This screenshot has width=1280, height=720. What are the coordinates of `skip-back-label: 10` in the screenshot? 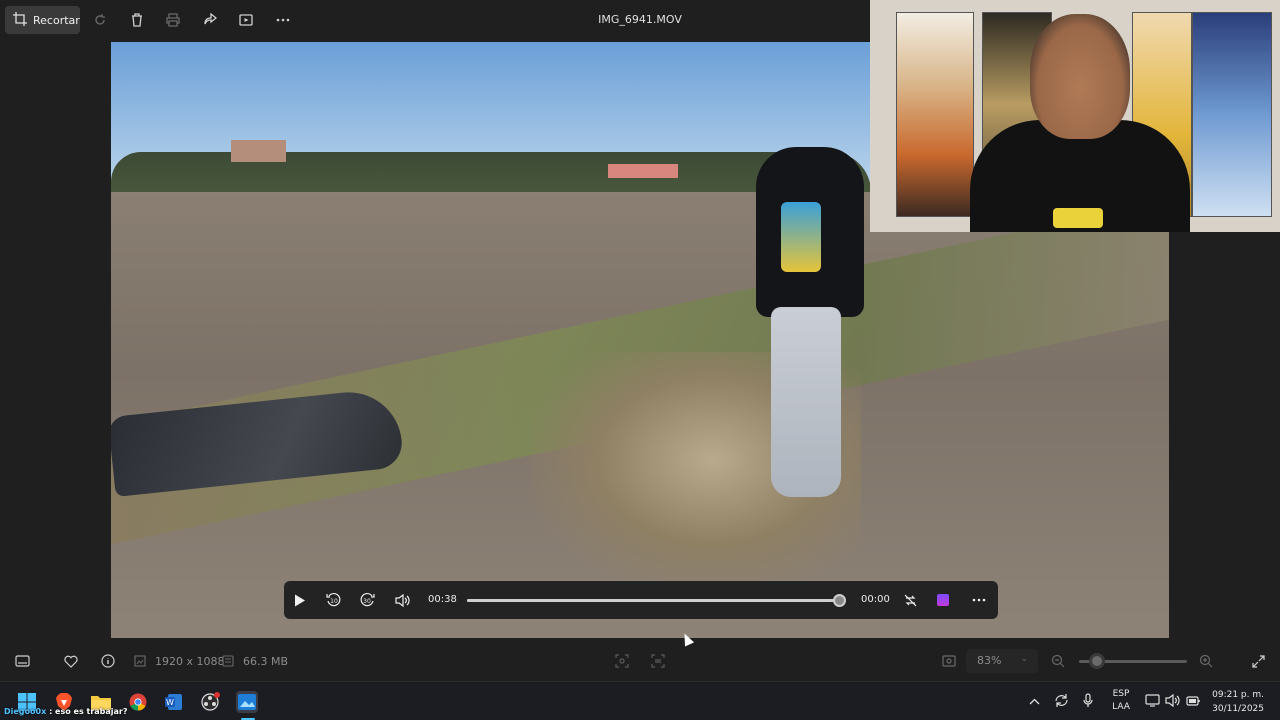 It's located at (334, 601).